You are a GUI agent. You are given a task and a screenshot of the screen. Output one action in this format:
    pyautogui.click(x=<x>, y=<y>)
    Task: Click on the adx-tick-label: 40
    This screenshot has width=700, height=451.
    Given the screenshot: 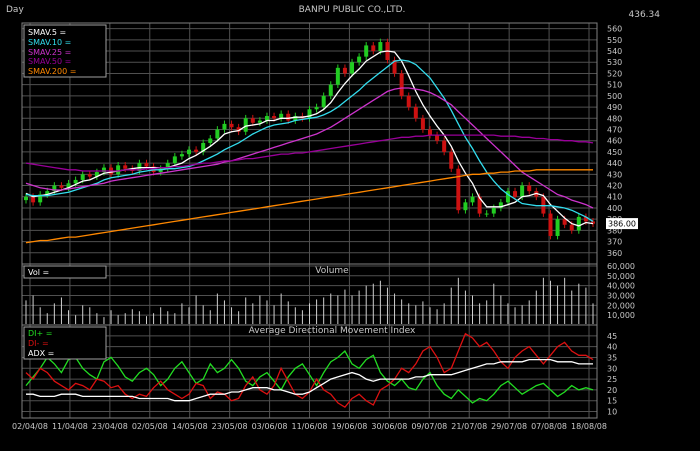 What is the action you would take?
    pyautogui.click(x=612, y=347)
    